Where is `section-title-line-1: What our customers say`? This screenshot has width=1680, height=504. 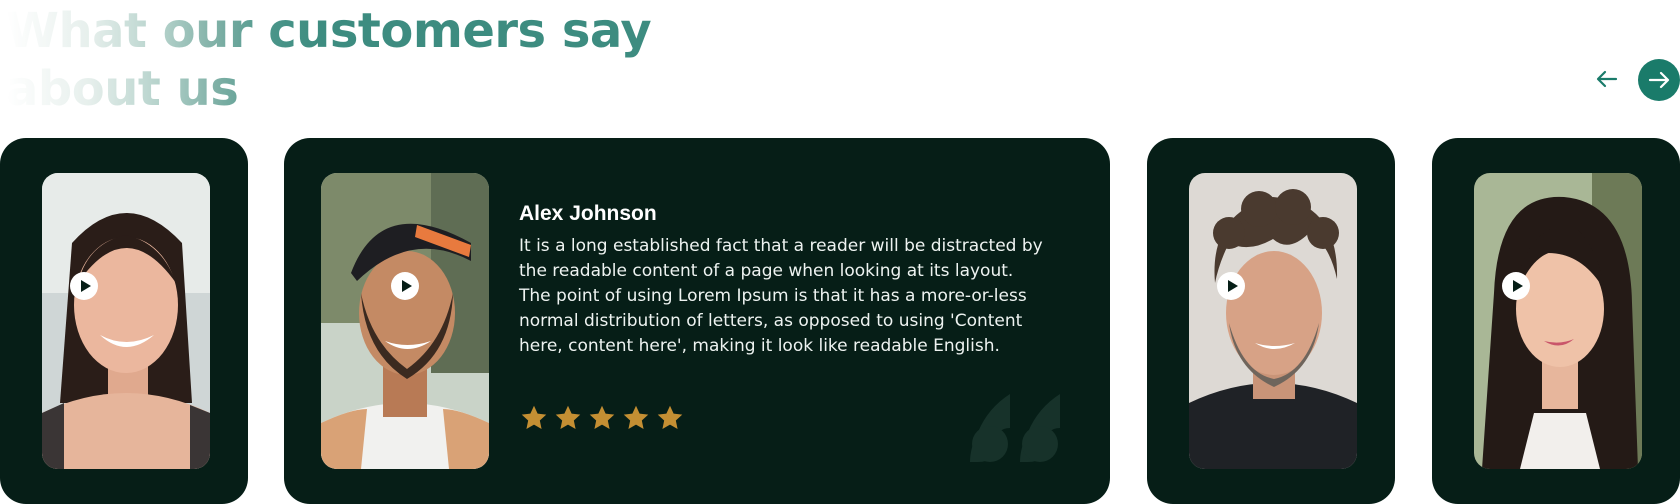
section-title-line-1: What our customers say is located at coordinates (329, 31).